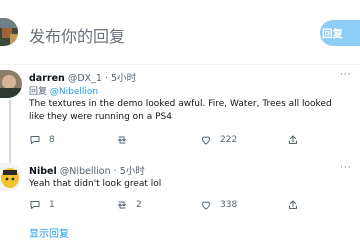  What do you see at coordinates (9, 32) in the screenshot?
I see `compose-avatar` at bounding box center [9, 32].